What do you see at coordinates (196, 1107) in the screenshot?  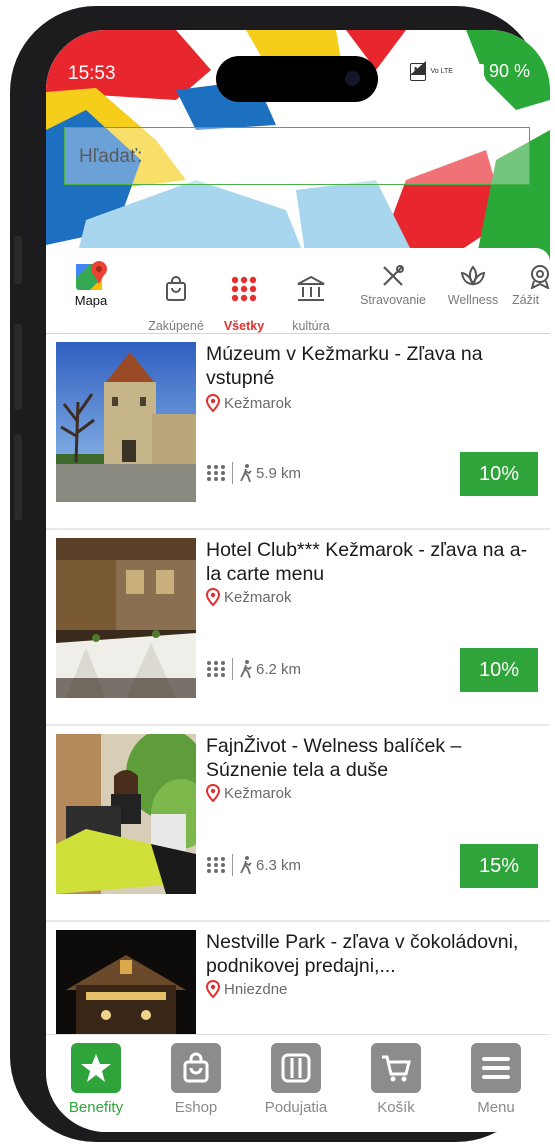 I see `nav-label: Eshop` at bounding box center [196, 1107].